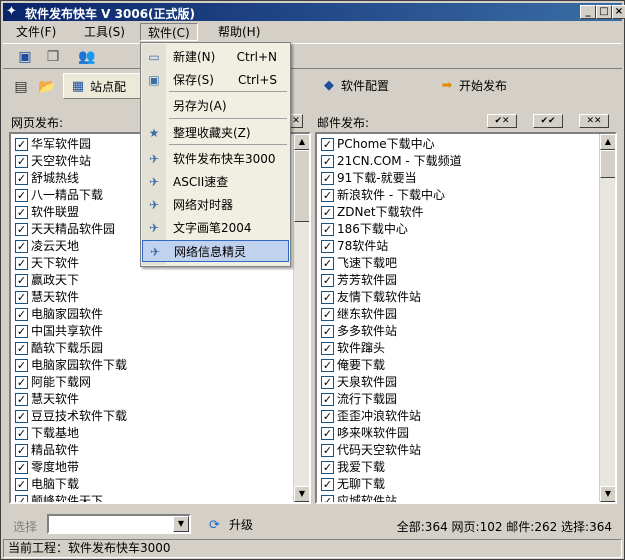 This screenshot has height=560, width=625. Describe the element at coordinates (390, 365) in the screenshot. I see `list-item: ✓ 俺要下载` at that location.